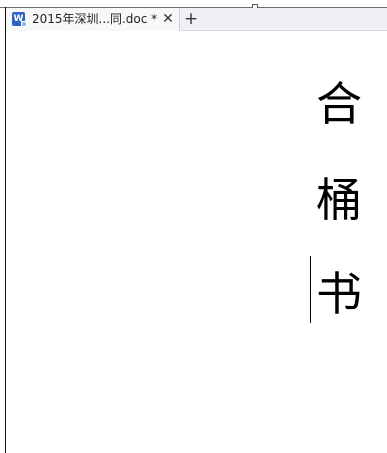 Image resolution: width=387 pixels, height=453 pixels. I want to click on text-cursor, so click(310, 289).